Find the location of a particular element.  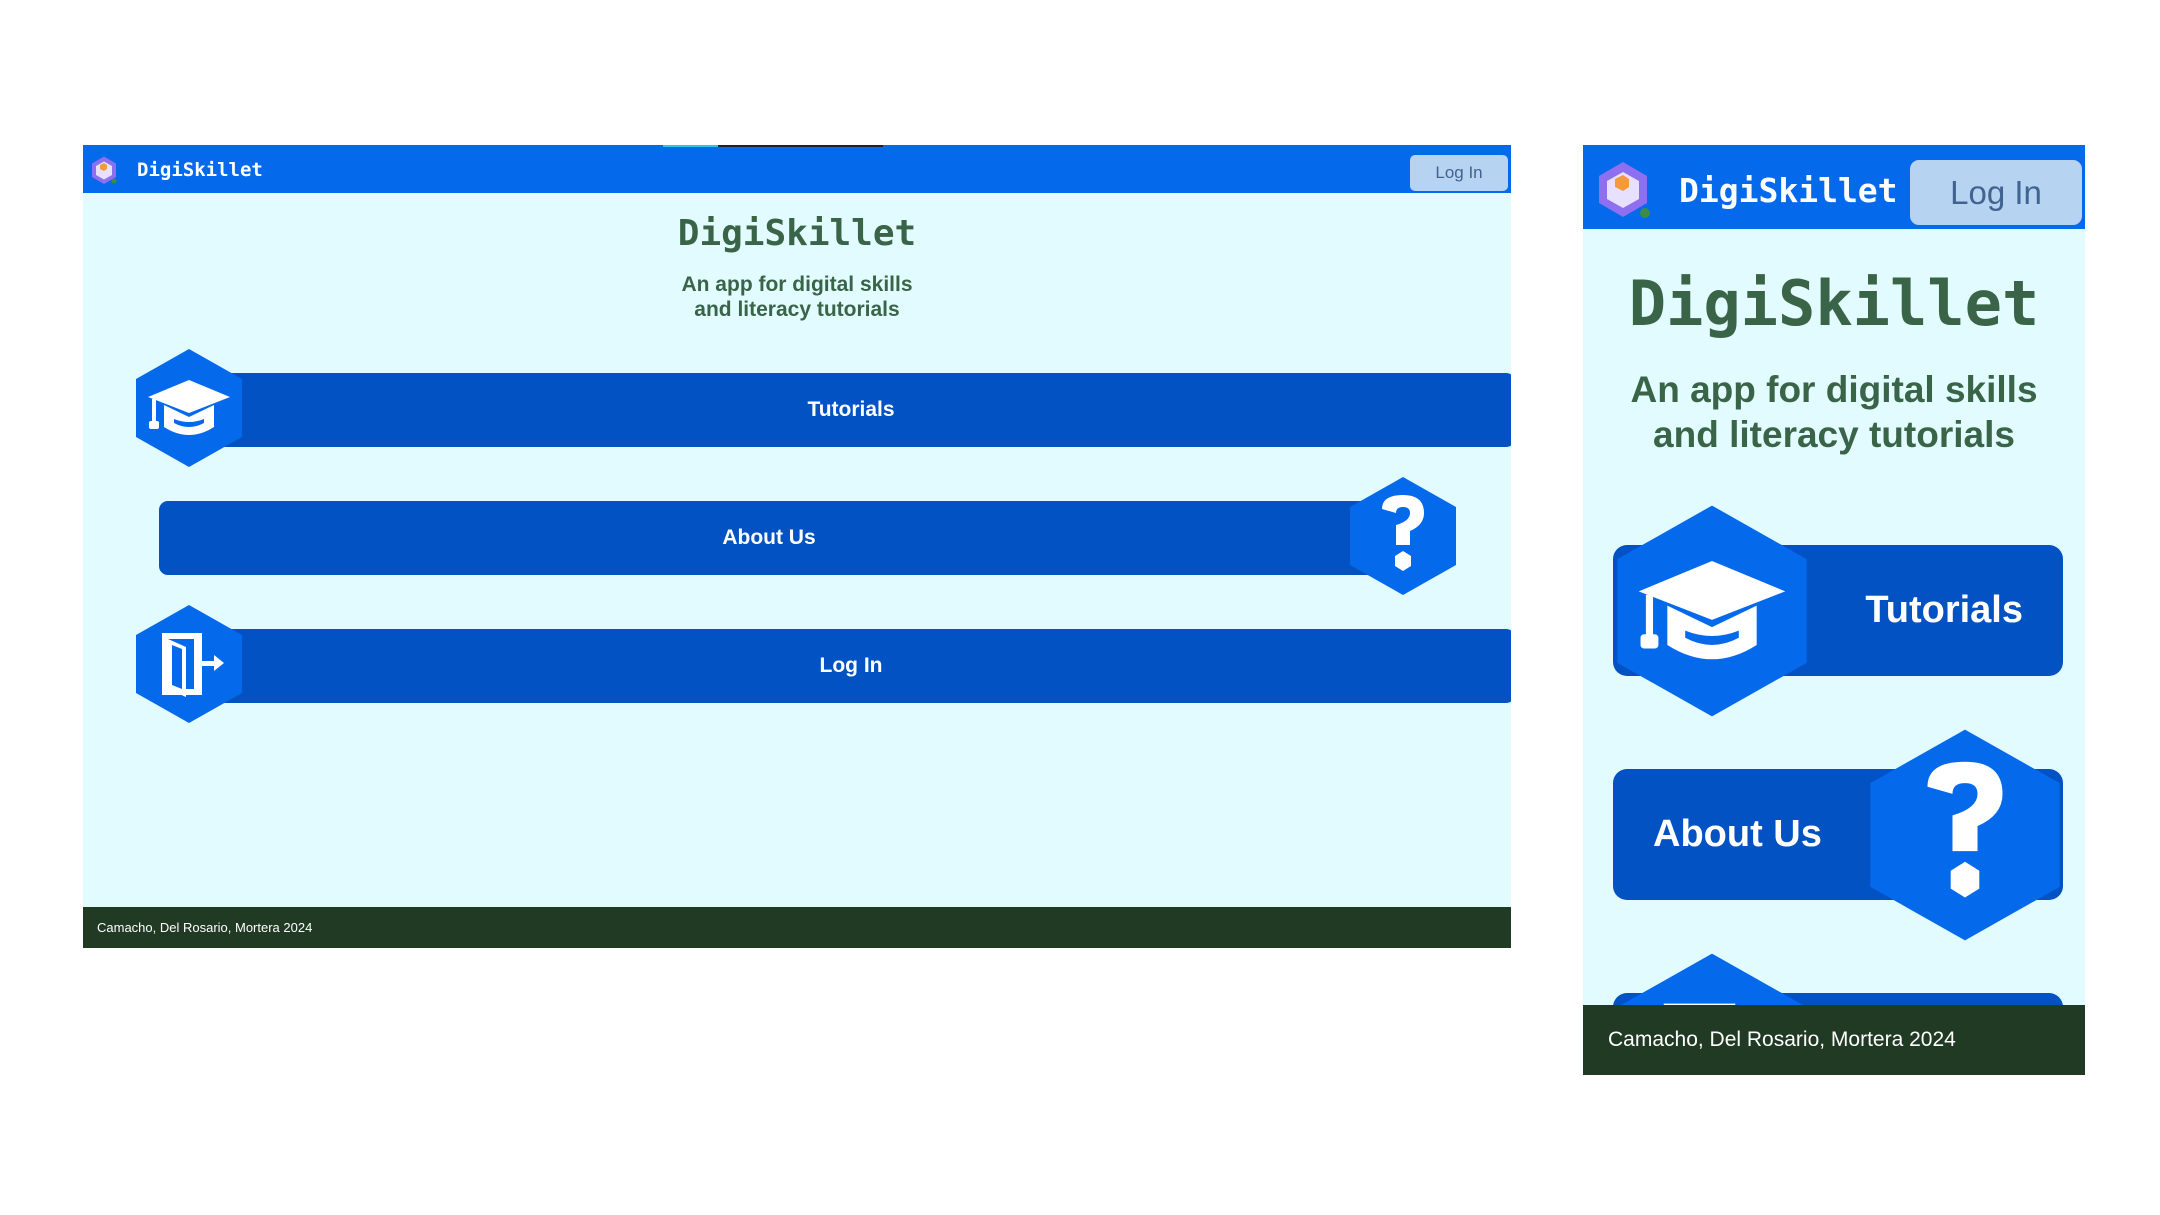

mobile-navbar: DigiSkillet Log In is located at coordinates (1834, 187).